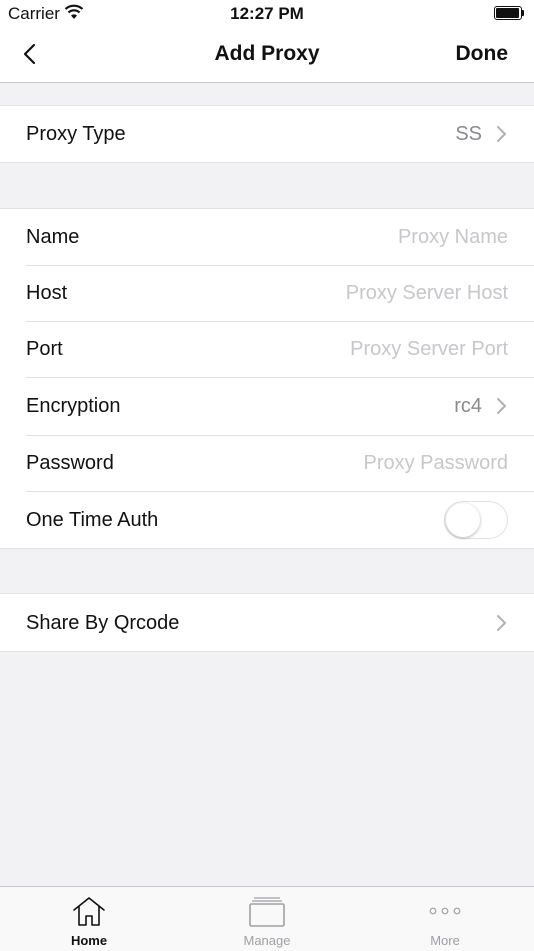  I want to click on encryption-row: Encryption rc4, so click(267, 406).